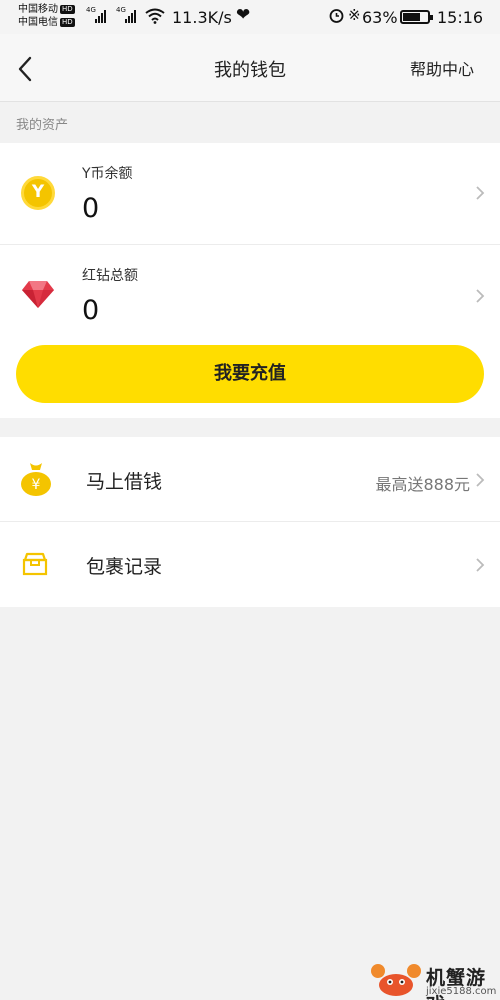  What do you see at coordinates (250, 193) in the screenshot?
I see `y-coin-balance-row: Y Y币余额 0` at bounding box center [250, 193].